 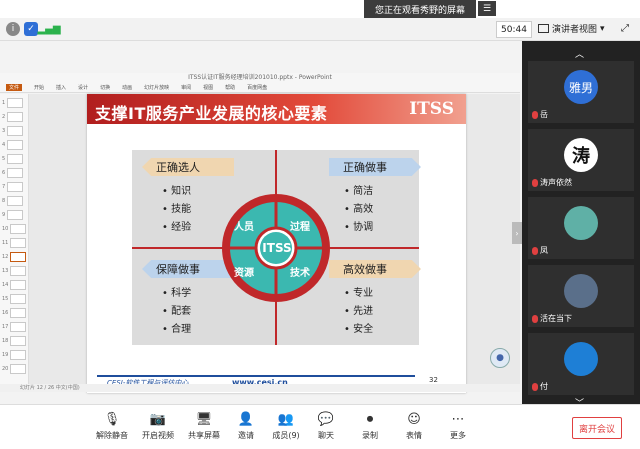 I want to click on slide-thumbnail: 15, so click(x=14, y=298).